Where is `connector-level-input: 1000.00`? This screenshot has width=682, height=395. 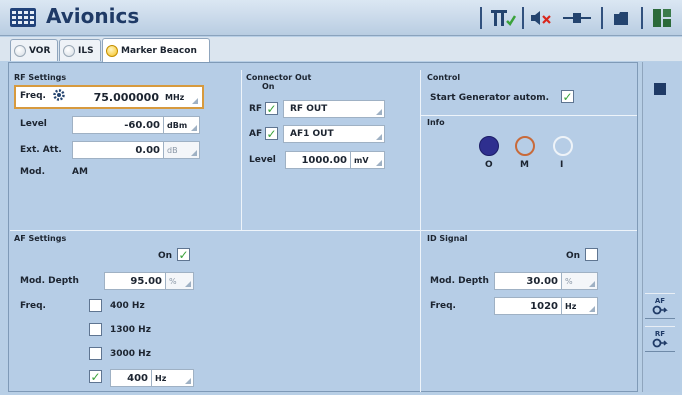 connector-level-input: 1000.00 is located at coordinates (318, 160).